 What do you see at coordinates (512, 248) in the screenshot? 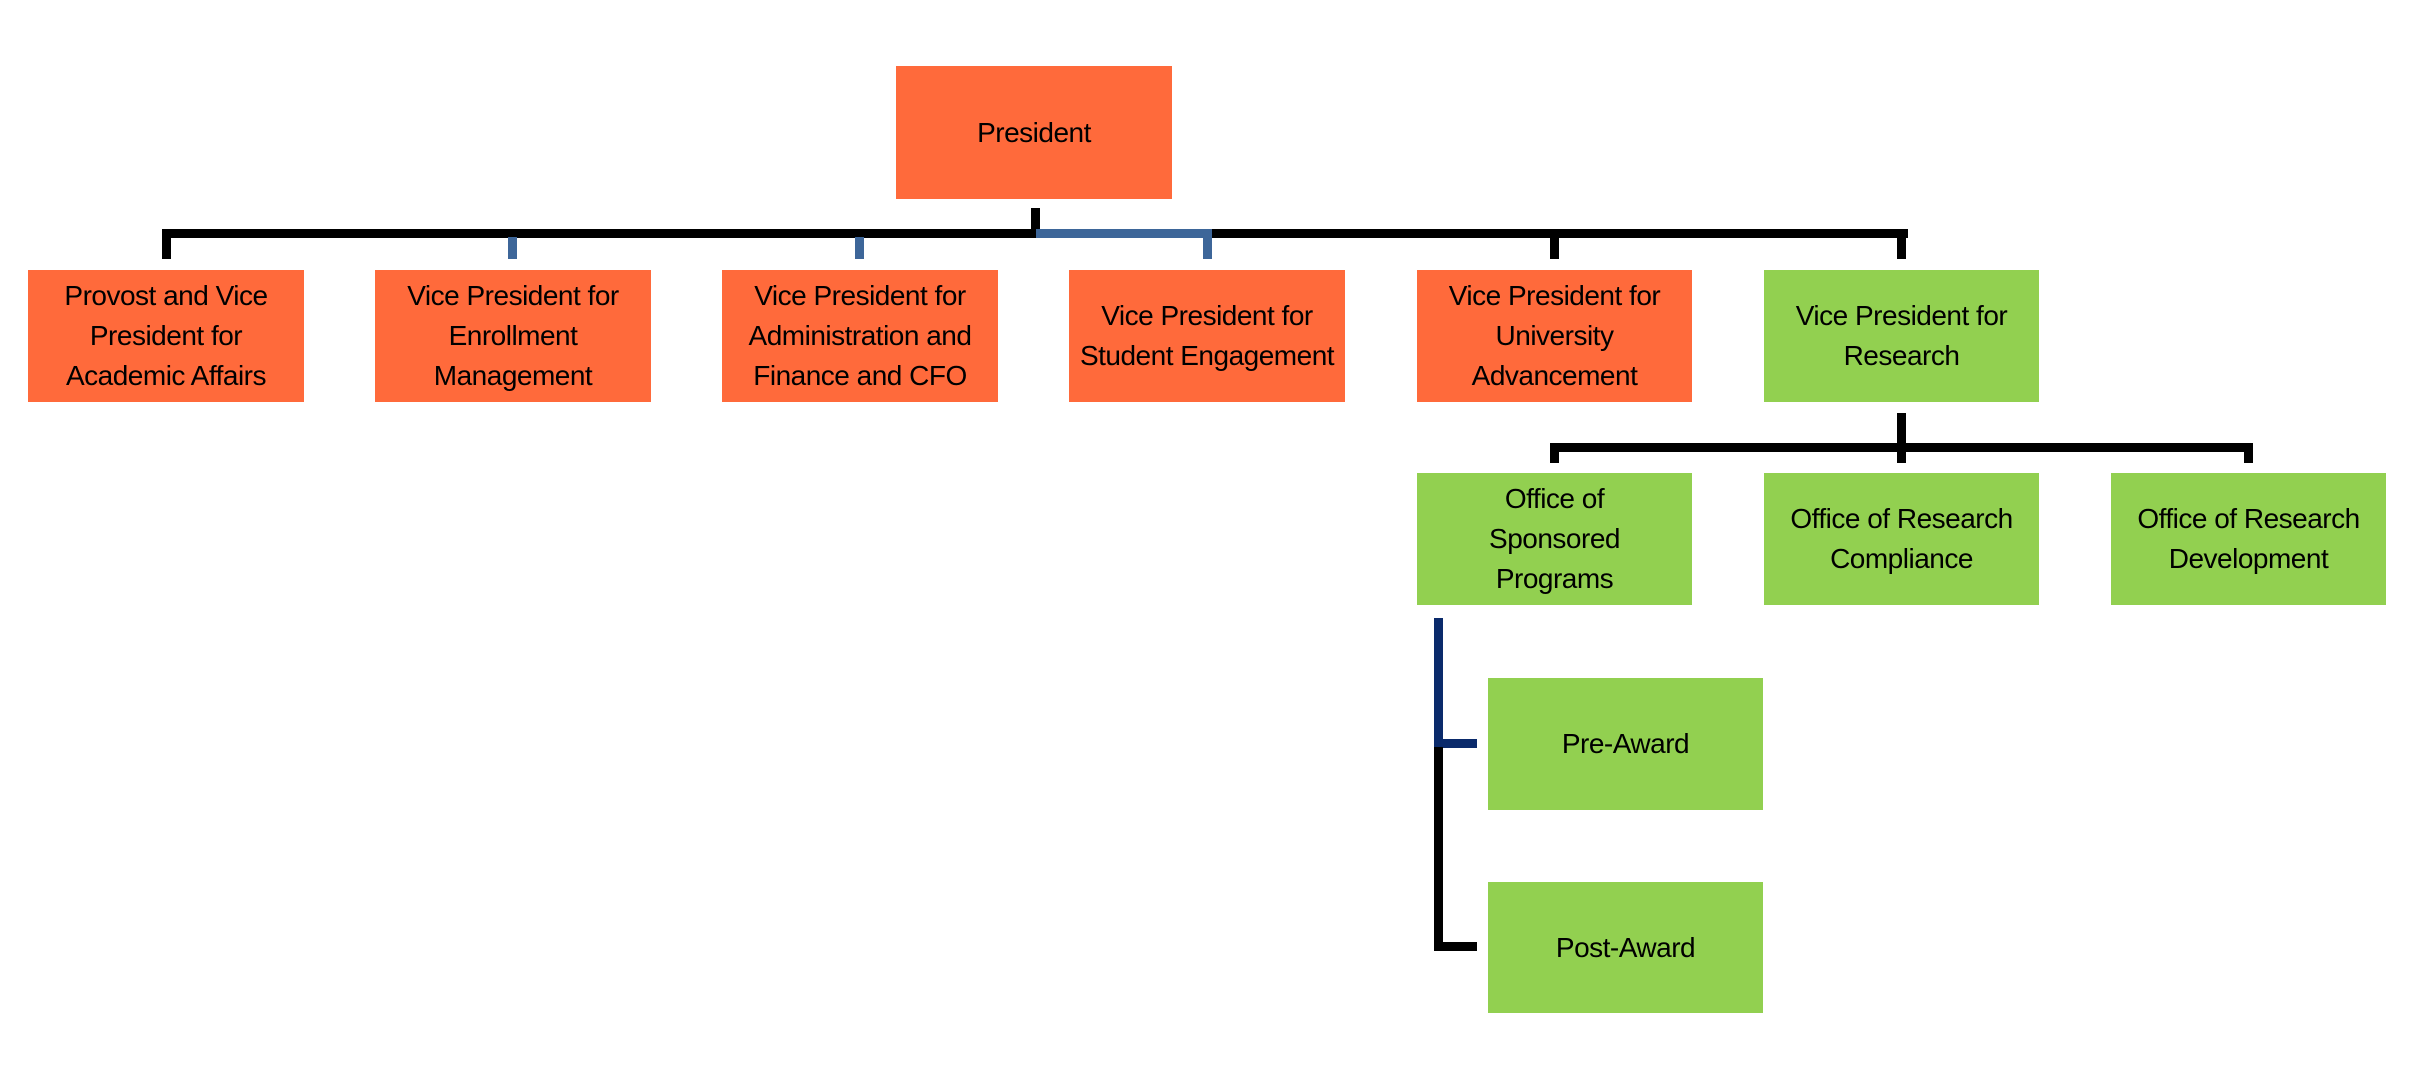
I see `connector-drop-vp2` at bounding box center [512, 248].